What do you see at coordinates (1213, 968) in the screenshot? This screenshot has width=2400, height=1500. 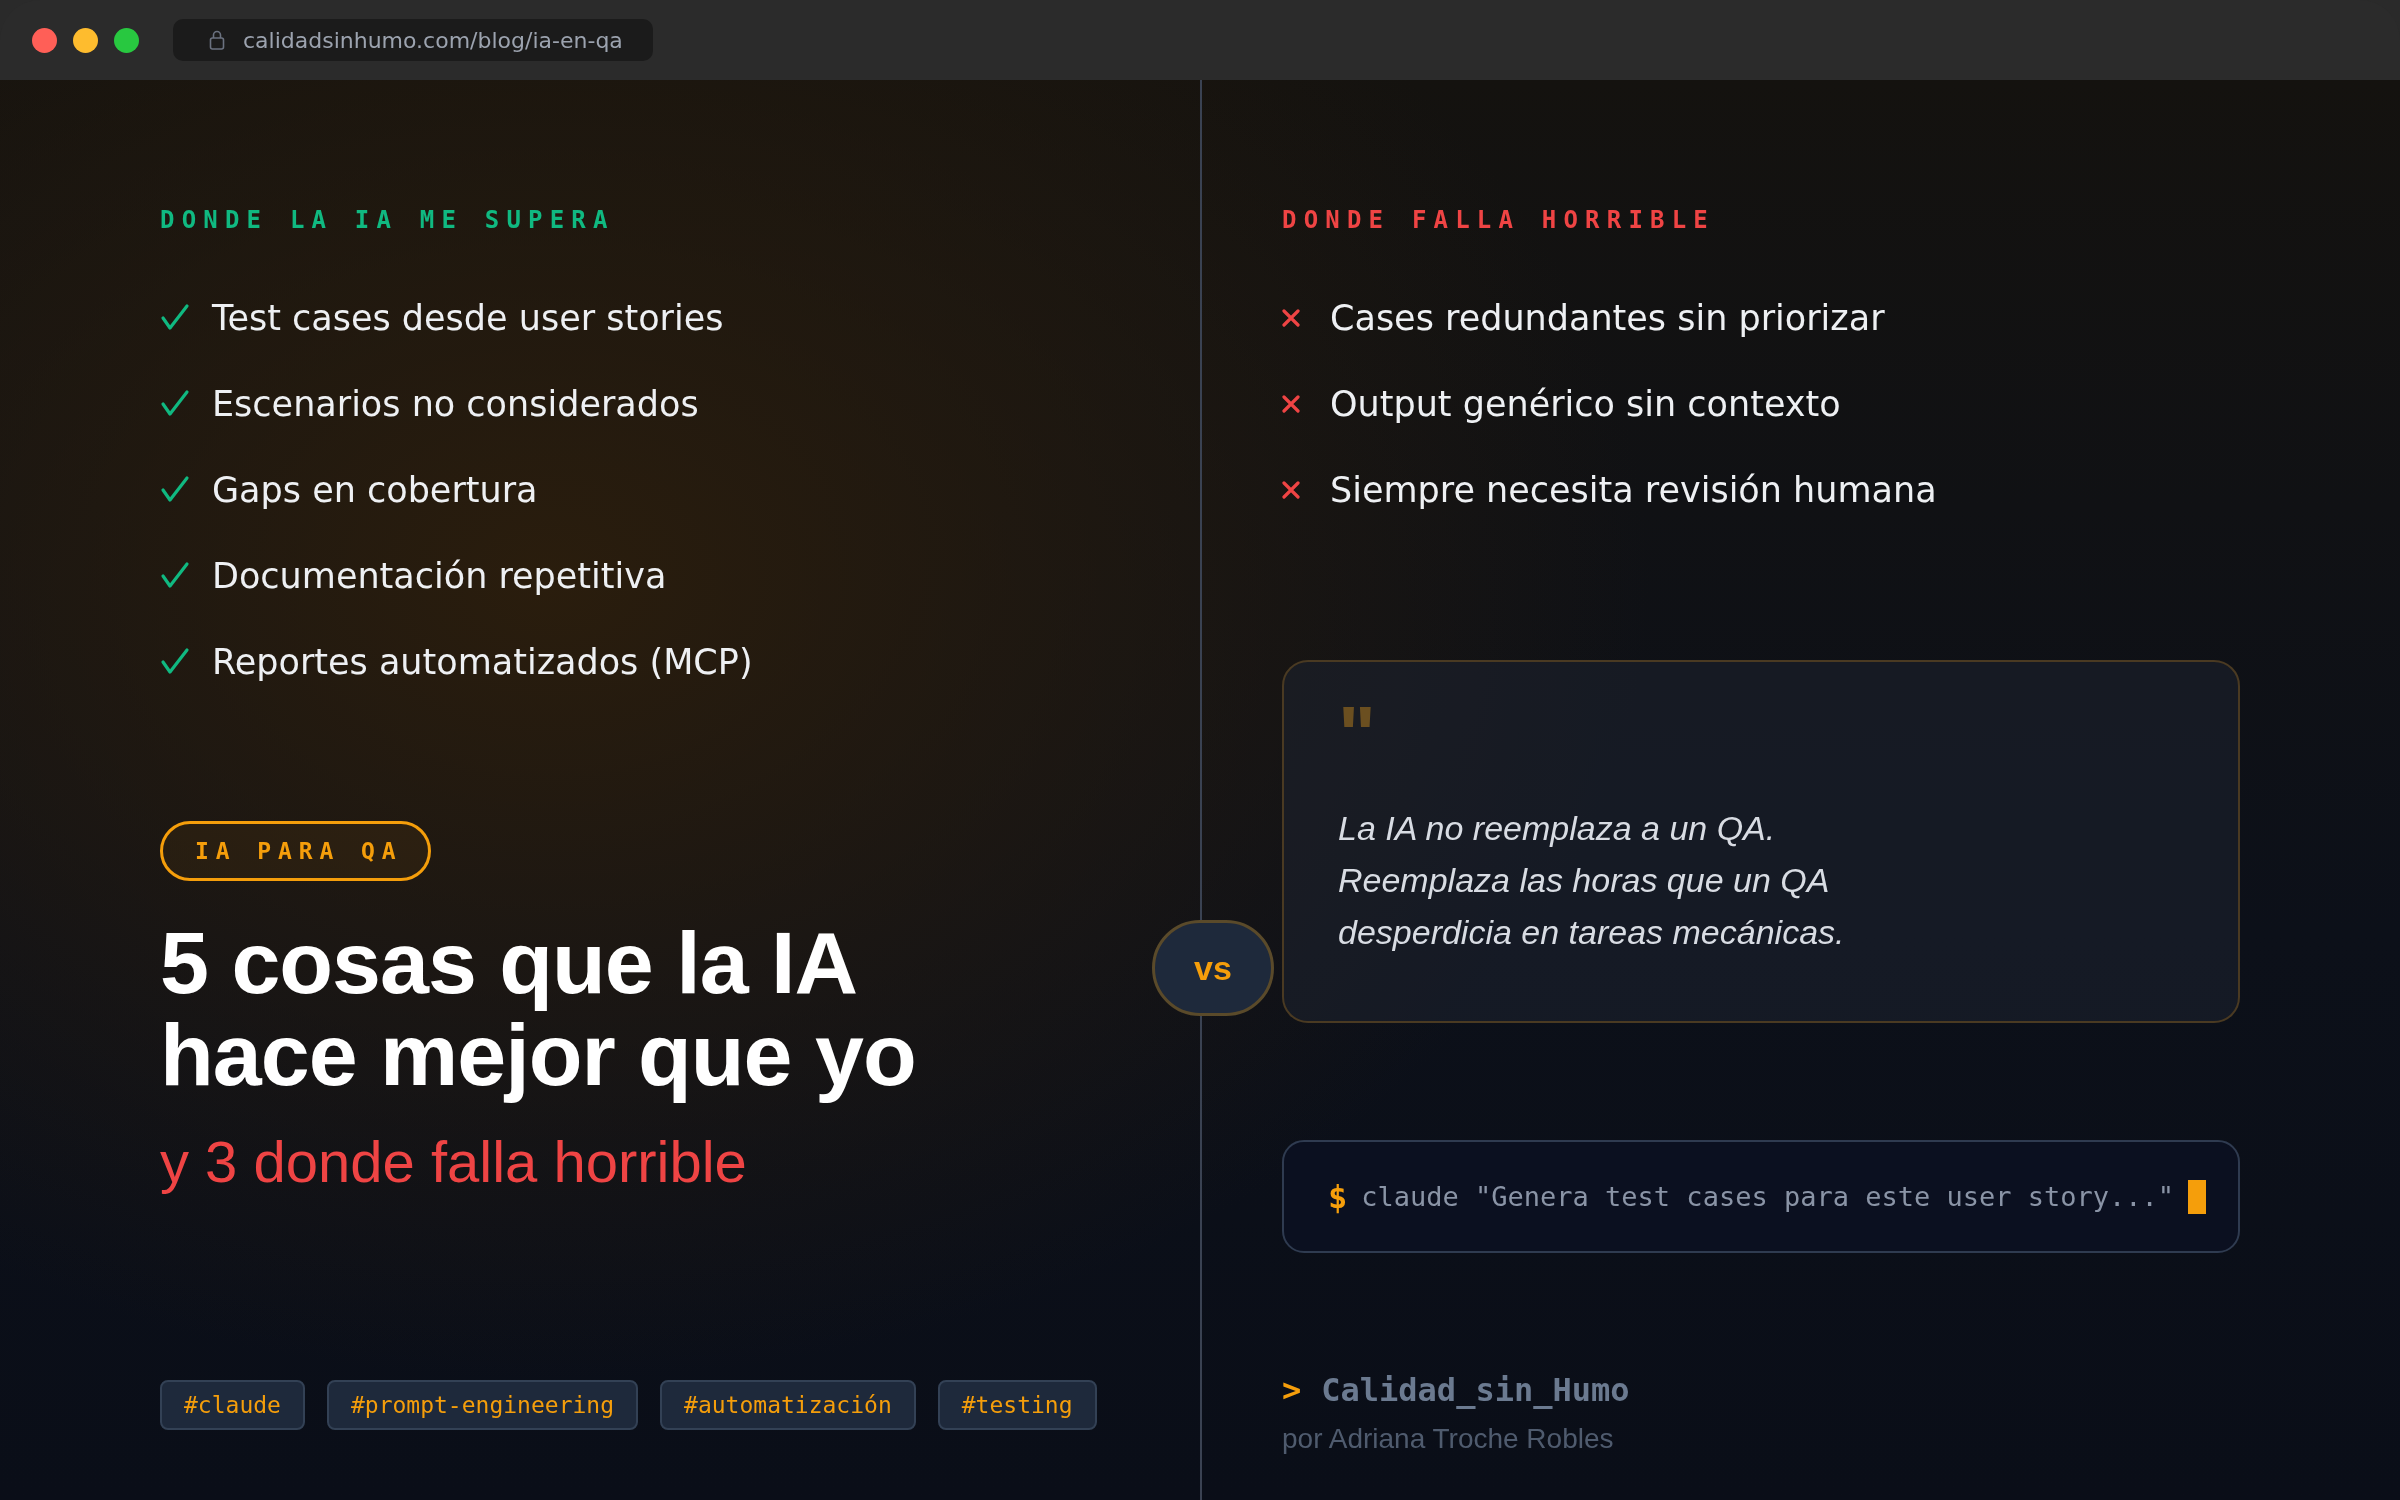 I see `versus-badge: vs` at bounding box center [1213, 968].